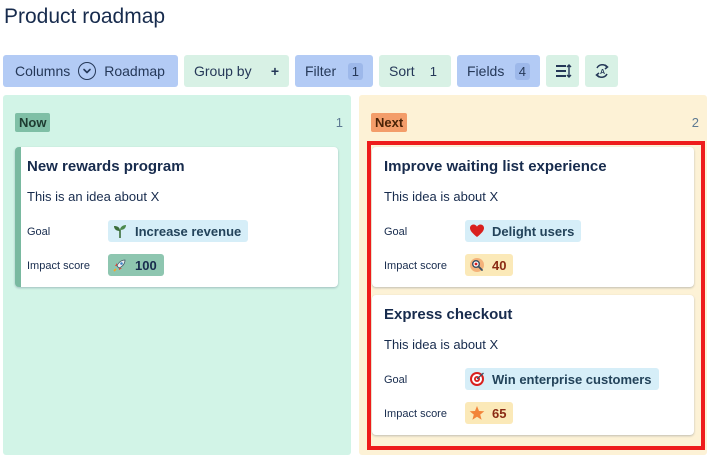 The height and width of the screenshot is (455, 710). I want to click on auto-sort-button: A, so click(601, 71).